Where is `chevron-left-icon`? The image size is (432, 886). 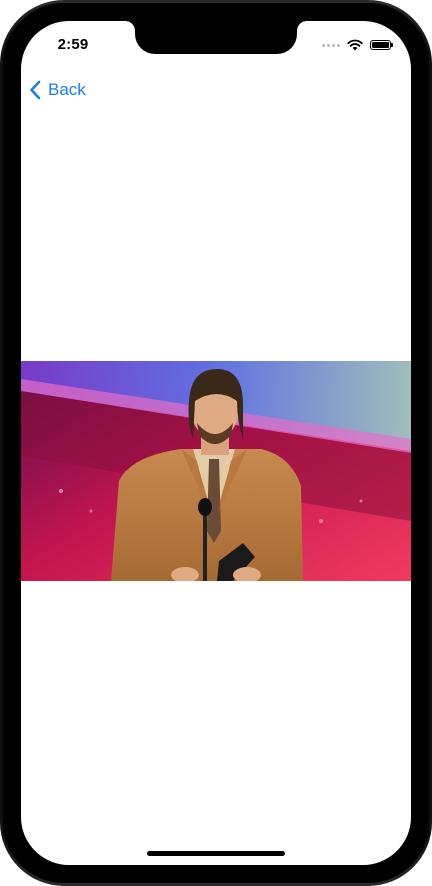 chevron-left-icon is located at coordinates (36, 90).